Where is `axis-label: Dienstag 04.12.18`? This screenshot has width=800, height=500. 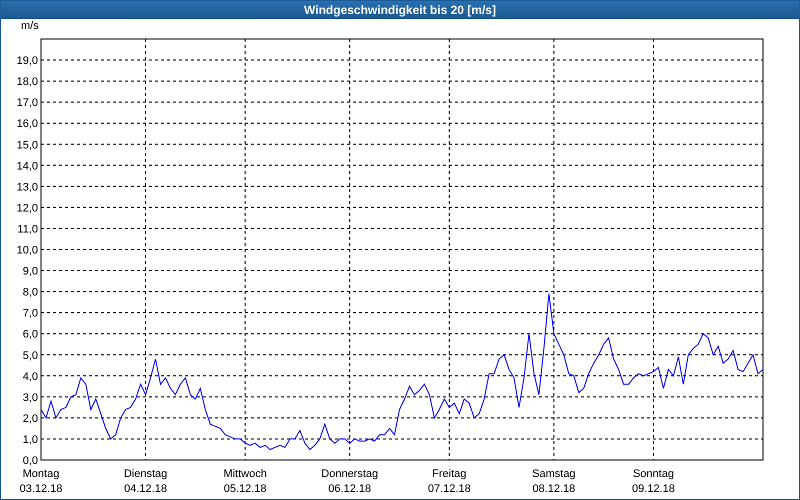 axis-label: Dienstag 04.12.18 is located at coordinates (145, 482).